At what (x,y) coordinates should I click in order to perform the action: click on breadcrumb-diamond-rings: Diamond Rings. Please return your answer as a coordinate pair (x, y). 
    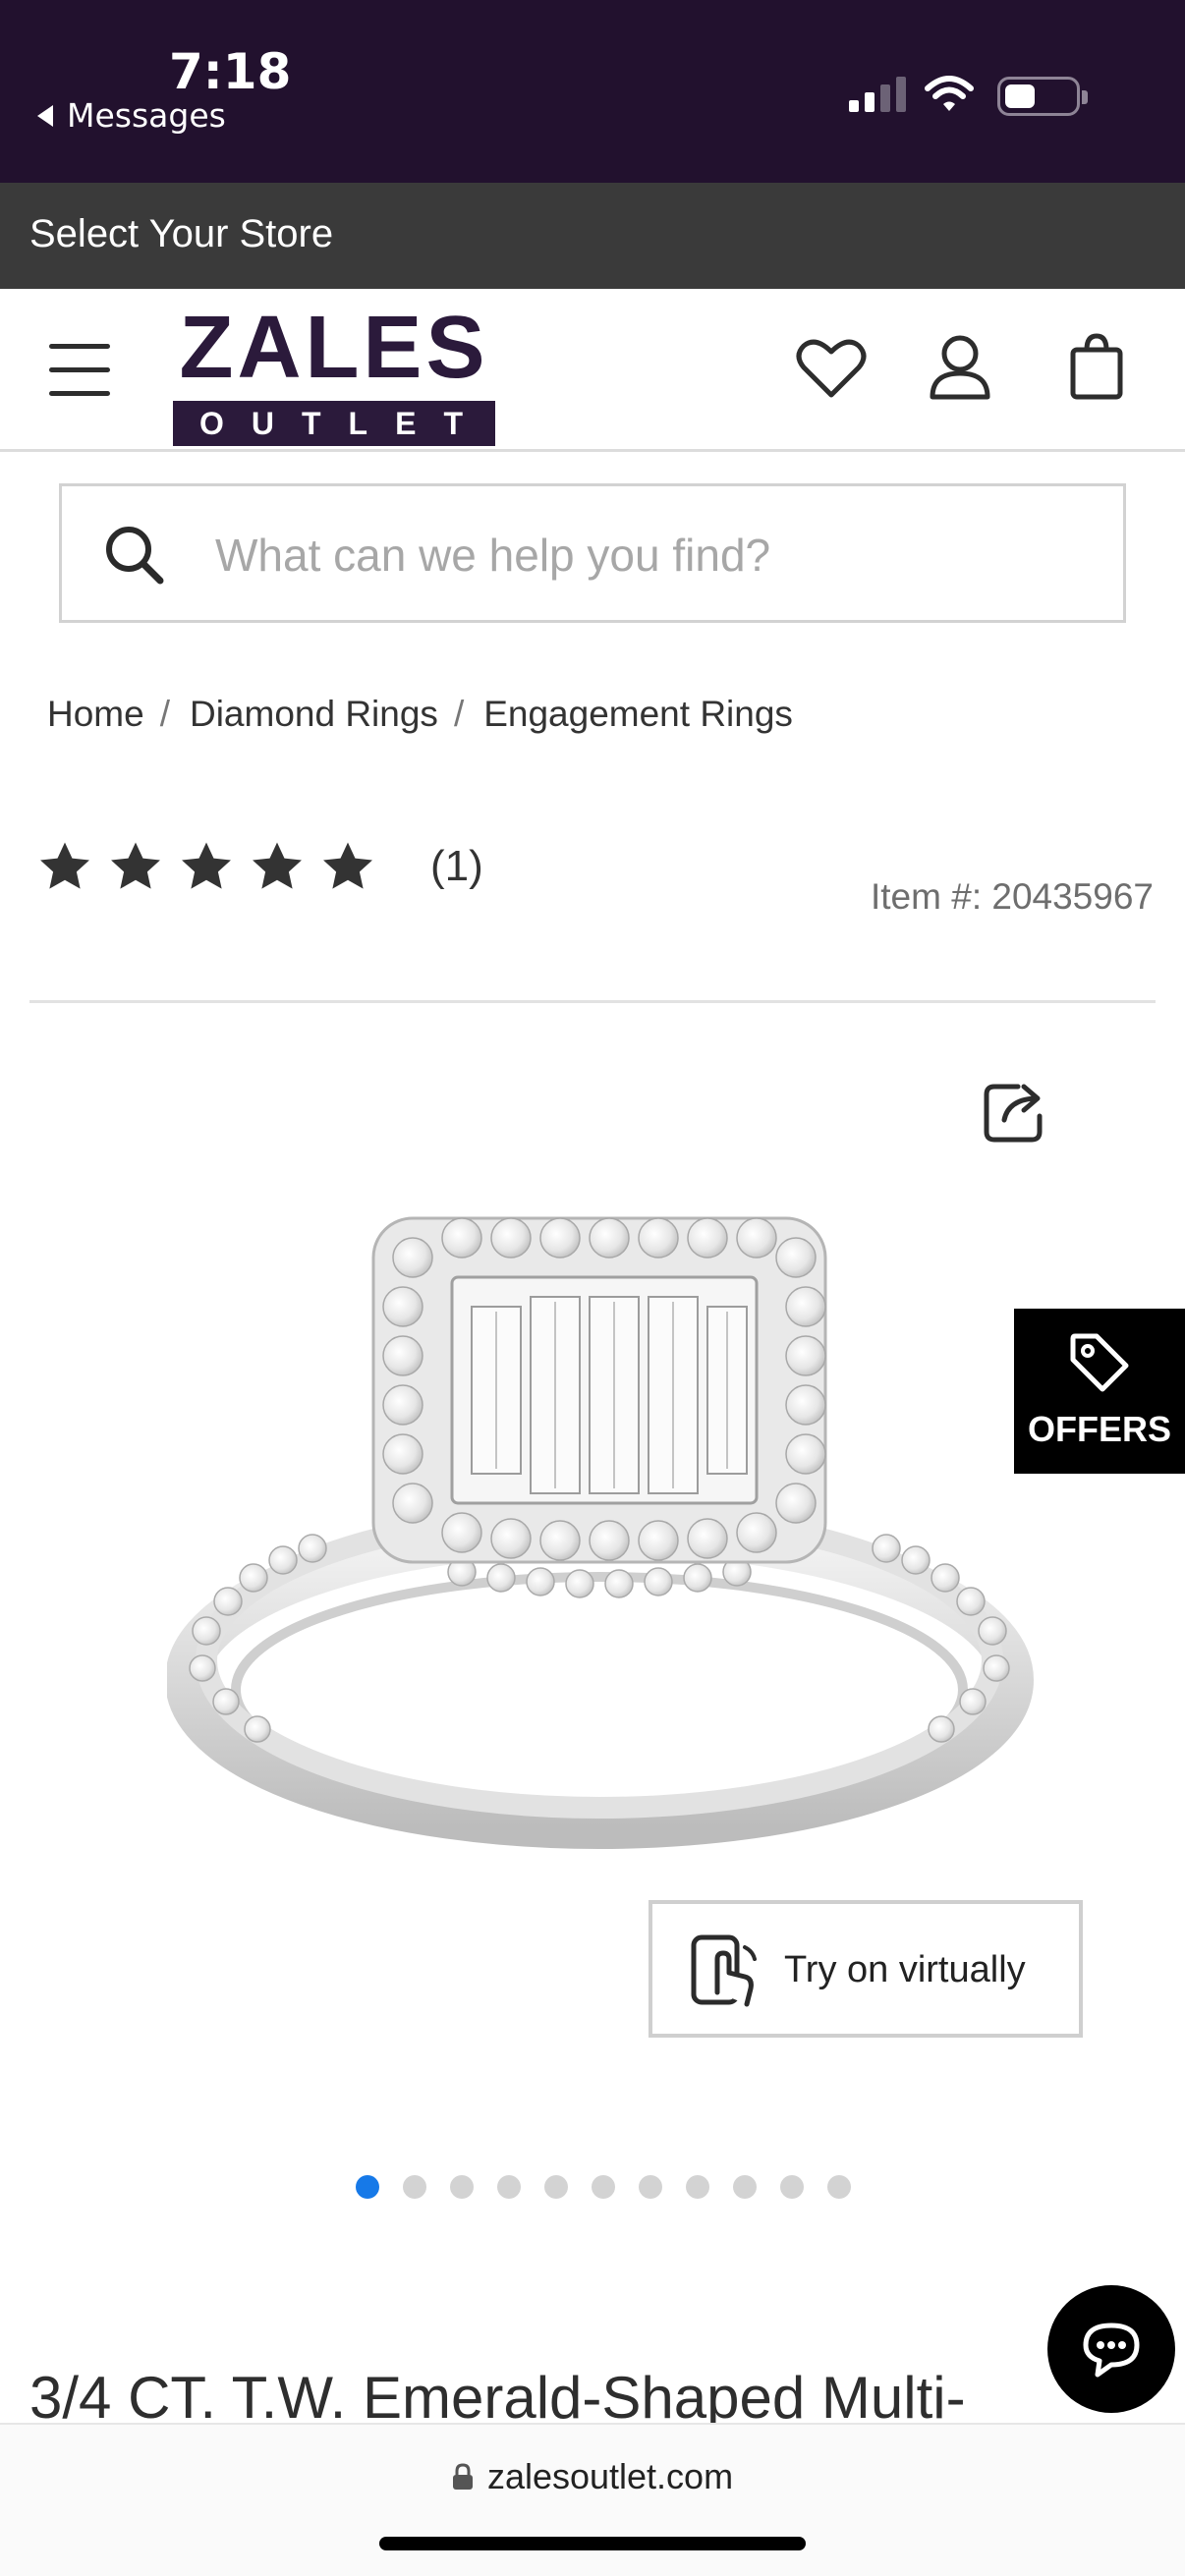
    Looking at the image, I should click on (314, 714).